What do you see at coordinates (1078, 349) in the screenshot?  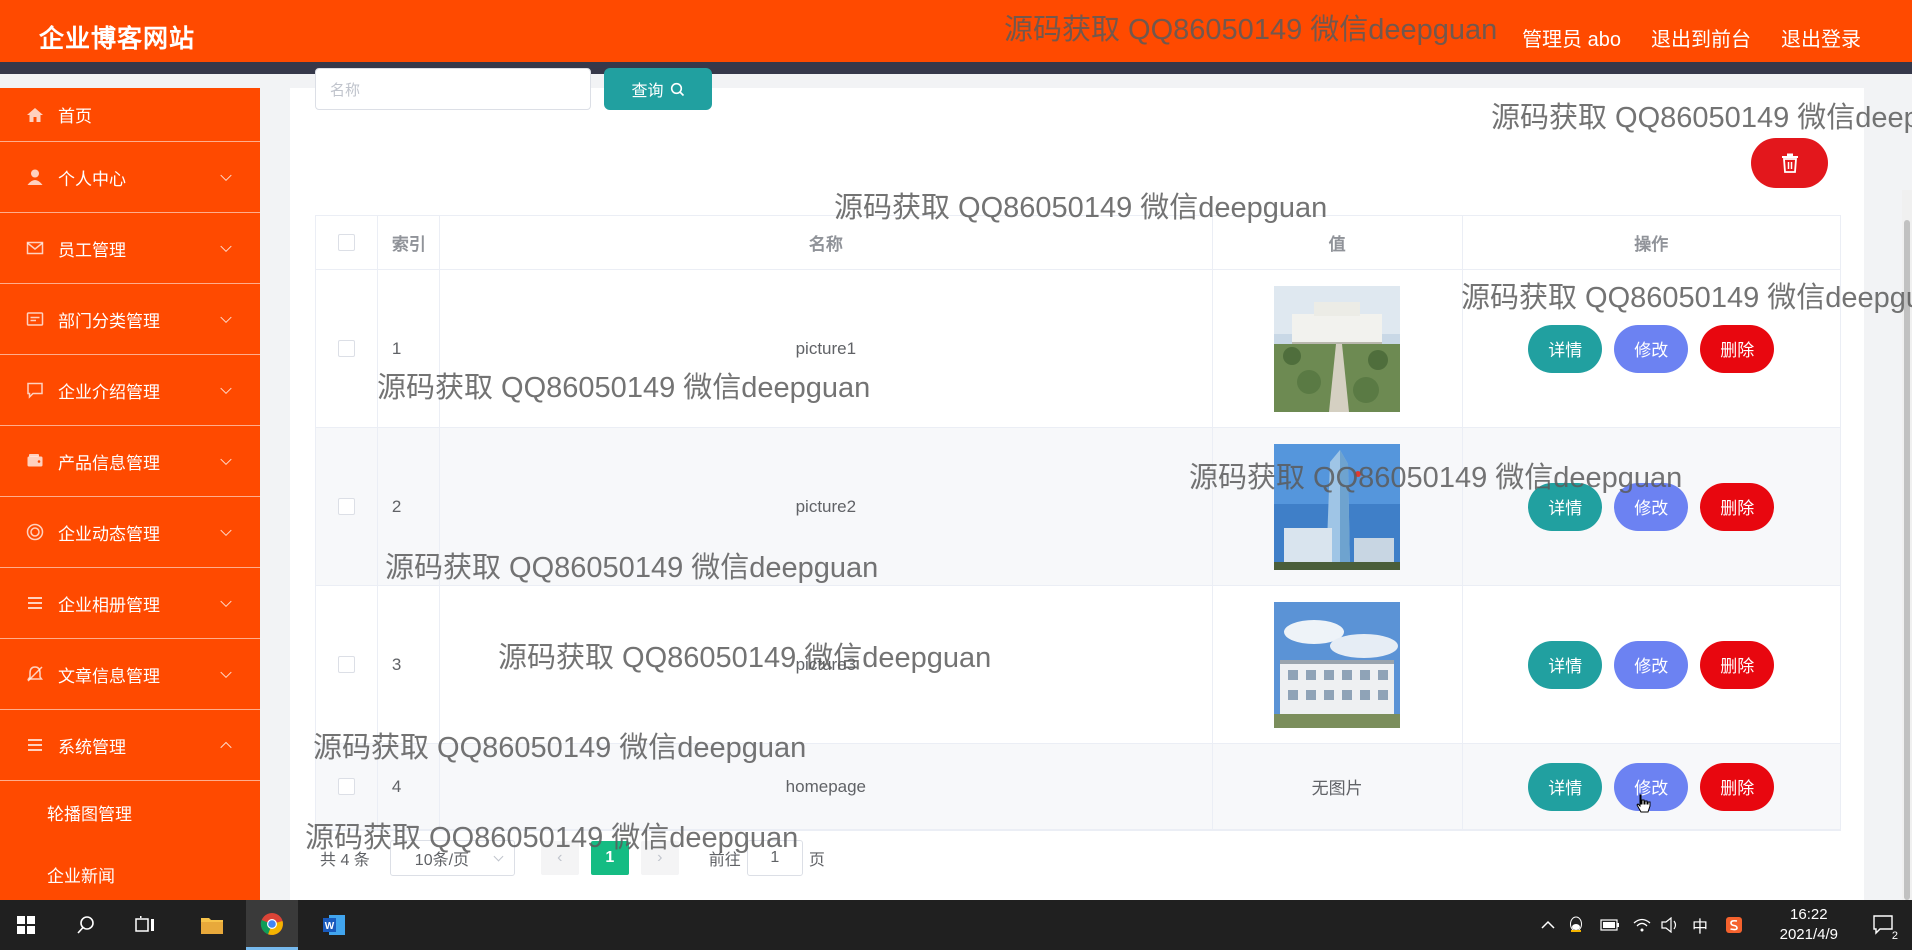 I see `table-row: 1 picture1 详情 修改 删除` at bounding box center [1078, 349].